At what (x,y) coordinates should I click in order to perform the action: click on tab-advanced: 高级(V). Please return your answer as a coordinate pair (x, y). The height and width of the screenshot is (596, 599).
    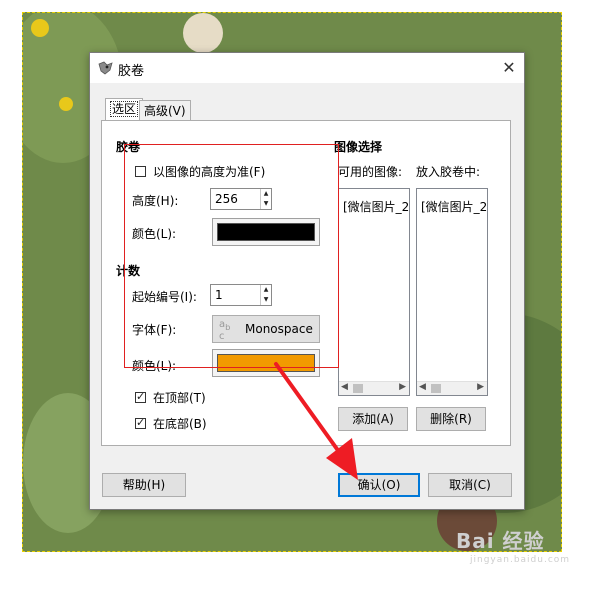
    Looking at the image, I should click on (165, 110).